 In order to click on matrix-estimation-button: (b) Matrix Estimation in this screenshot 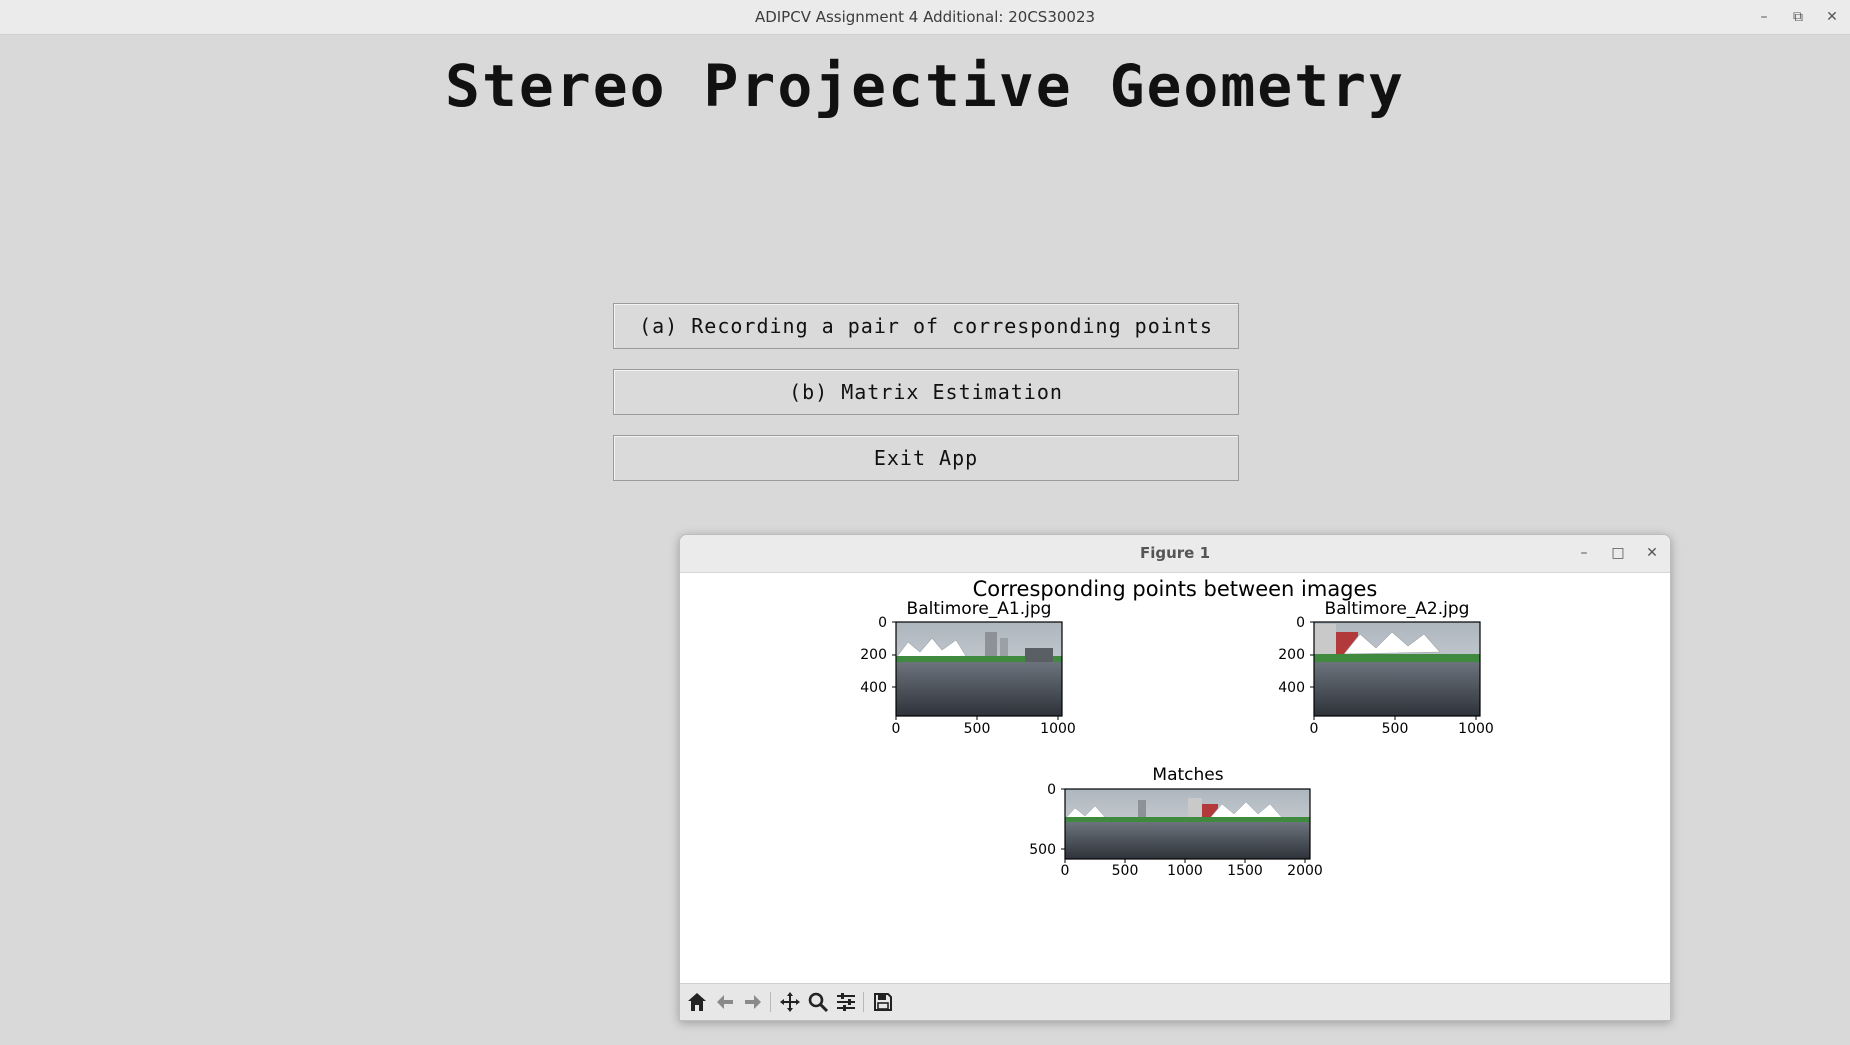, I will do `click(926, 392)`.